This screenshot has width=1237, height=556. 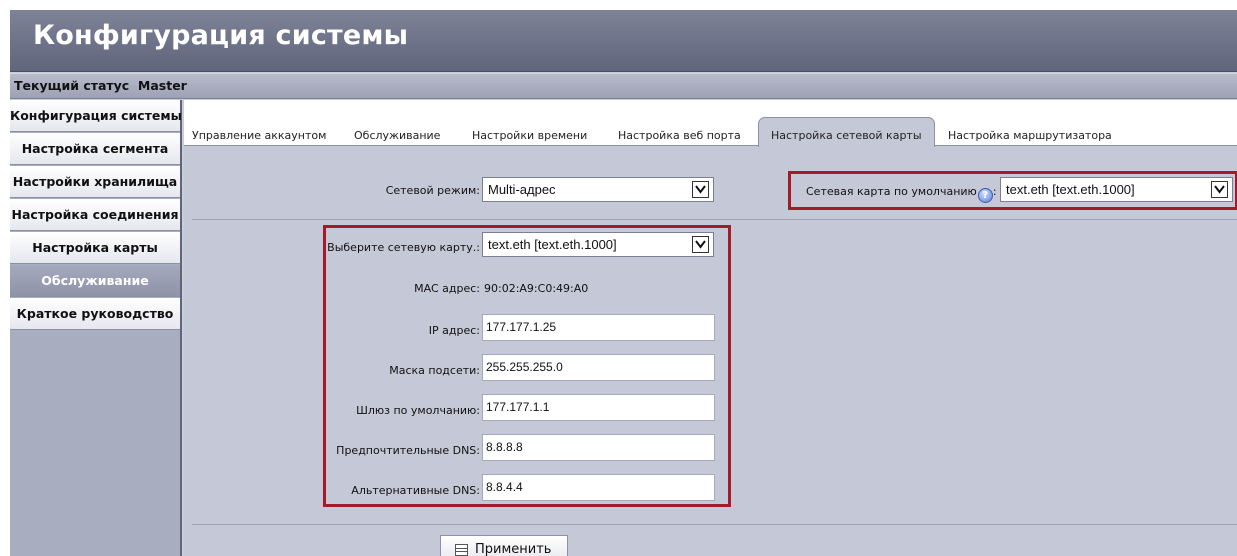 I want to click on nic-select-label: Выберите сетевую карту.:, so click(x=403, y=247).